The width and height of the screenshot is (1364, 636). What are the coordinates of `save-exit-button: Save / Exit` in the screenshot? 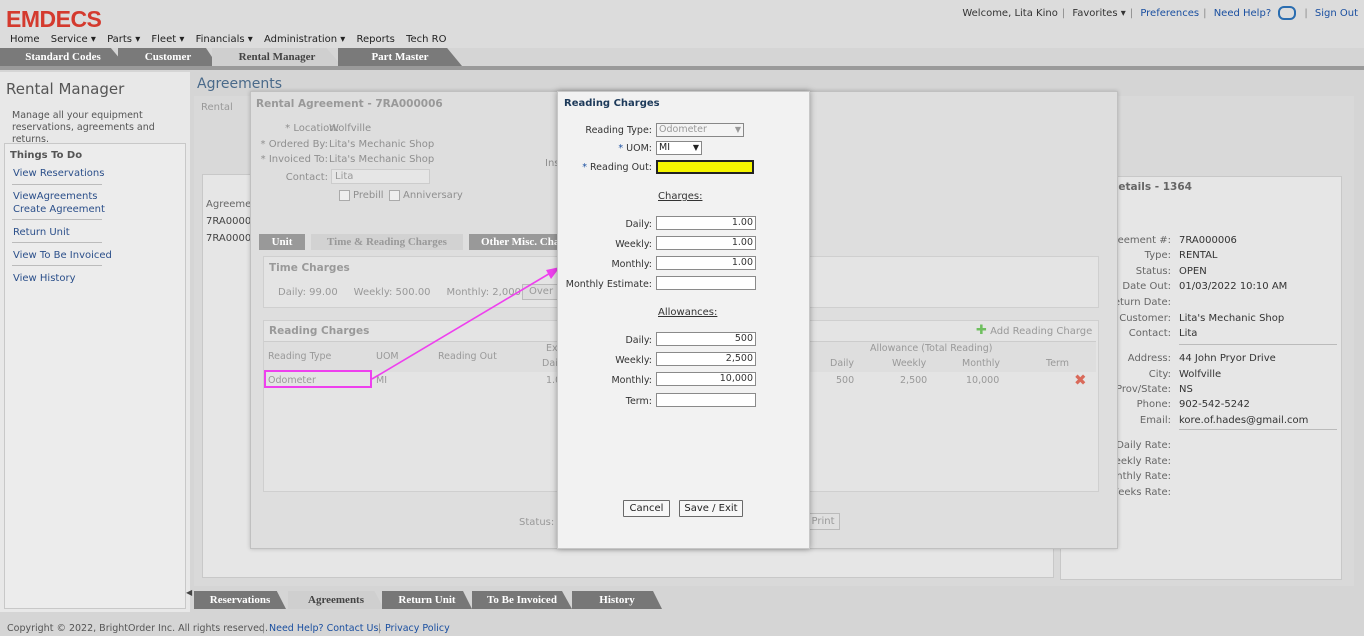 It's located at (711, 508).